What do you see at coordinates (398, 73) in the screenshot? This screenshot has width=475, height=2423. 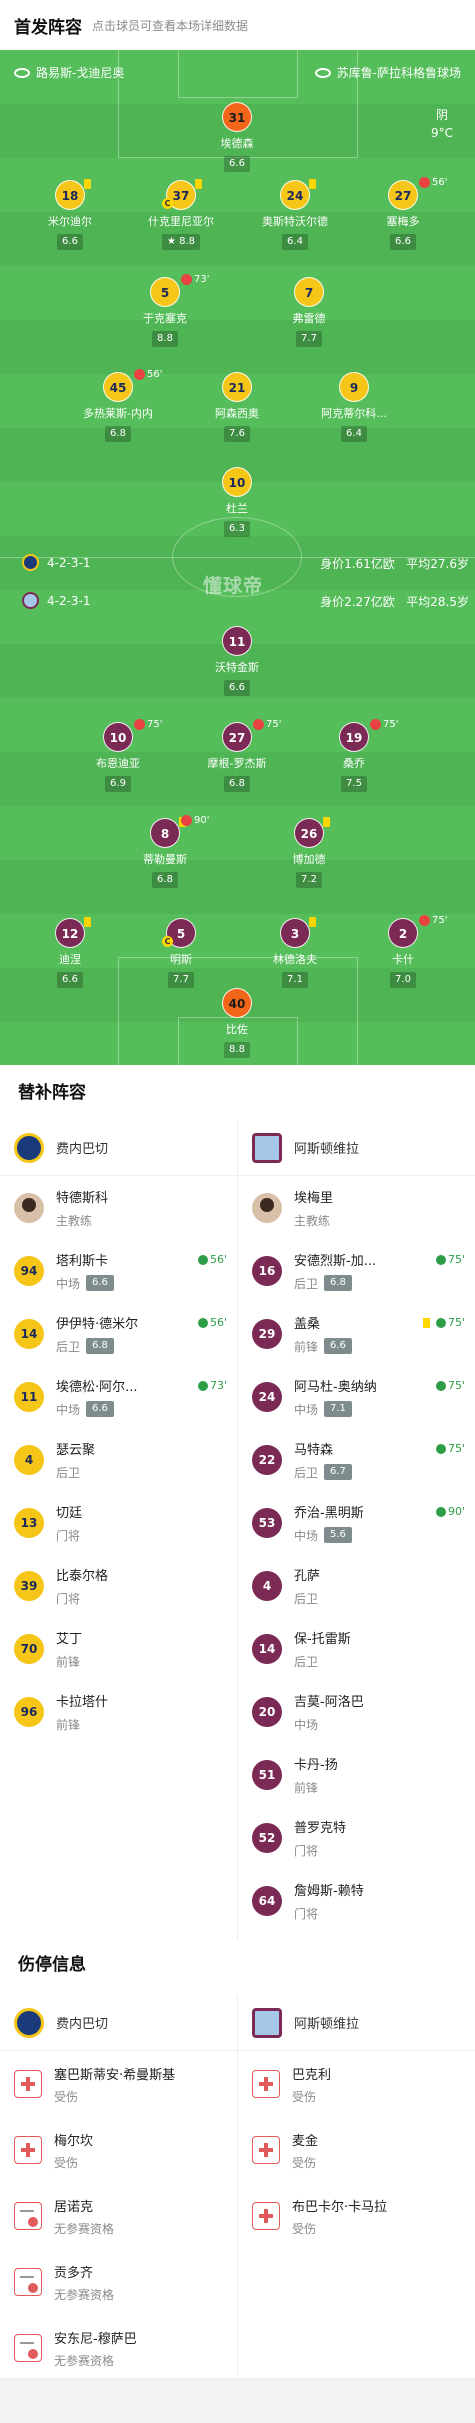 I see `away-venue-label: 苏库鲁-萨拉科格鲁球场` at bounding box center [398, 73].